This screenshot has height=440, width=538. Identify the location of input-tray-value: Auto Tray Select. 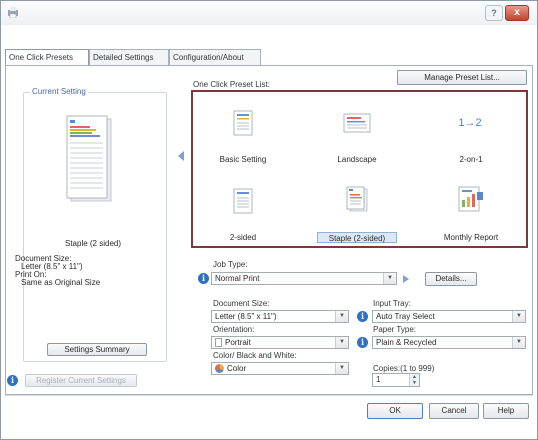
(405, 316).